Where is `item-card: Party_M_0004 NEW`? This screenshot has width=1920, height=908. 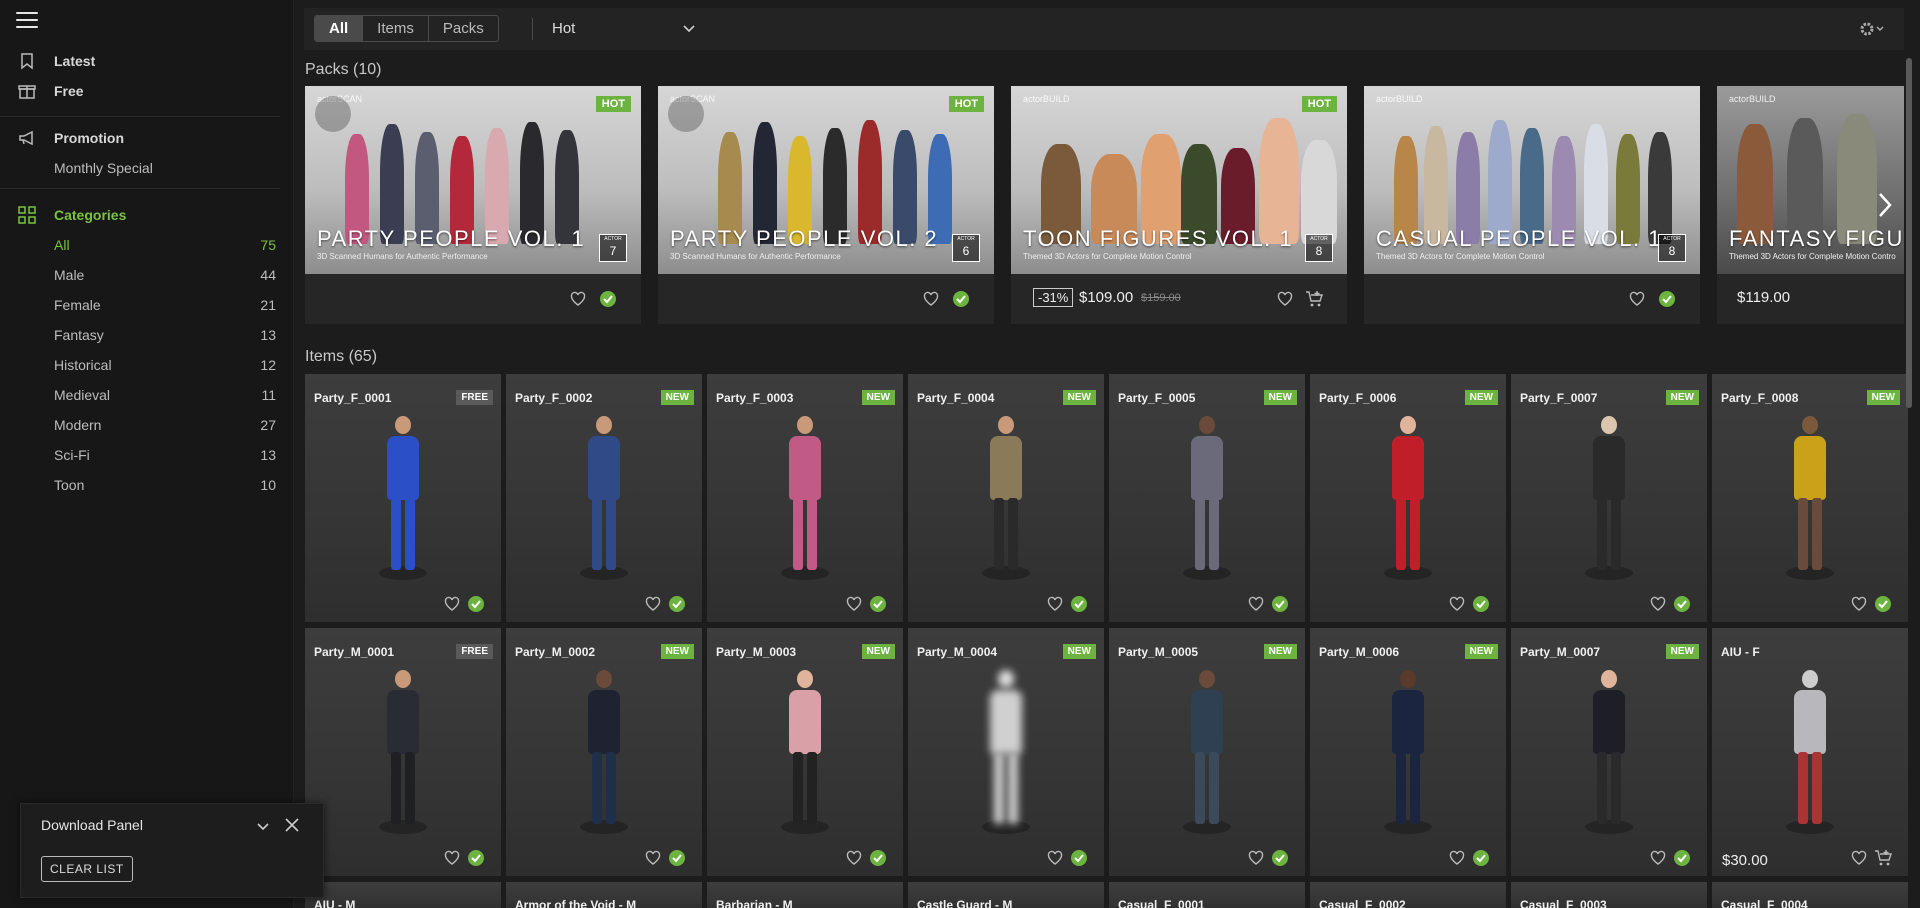 item-card: Party_M_0004 NEW is located at coordinates (1006, 752).